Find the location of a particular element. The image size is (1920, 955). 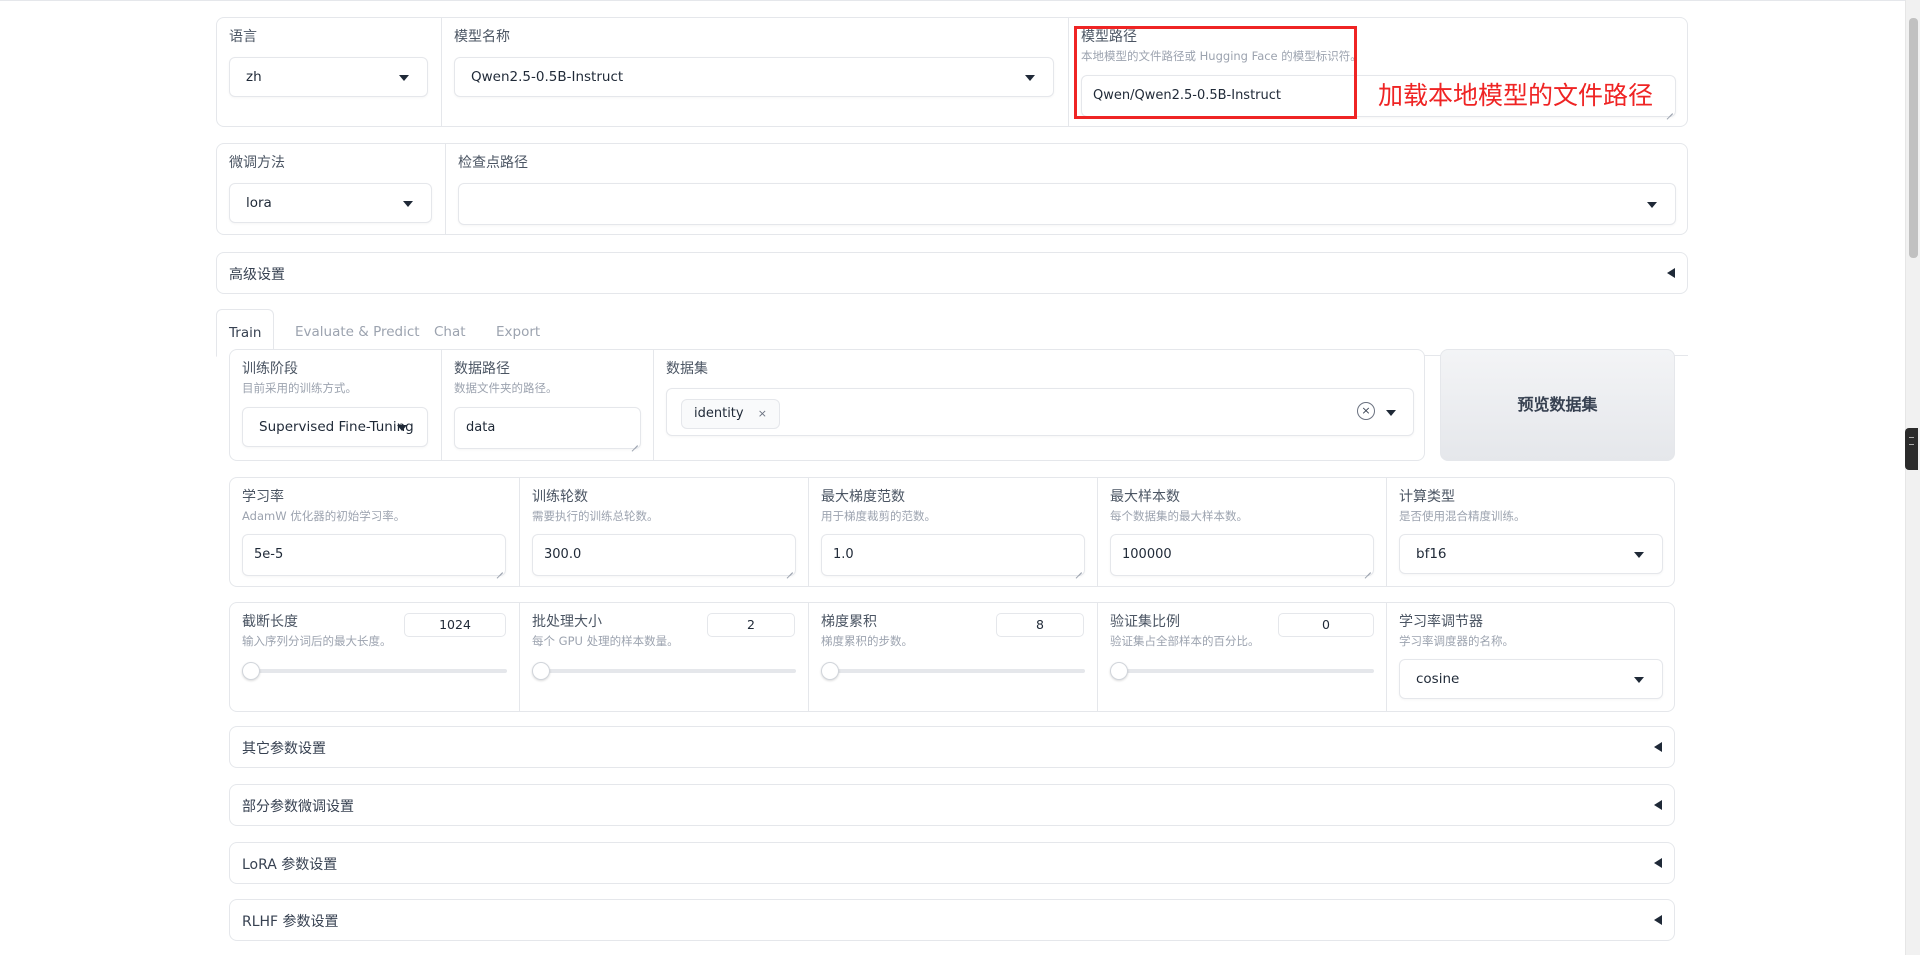

compute-type-cell: 计算类型 是否使用混合精度训练。 bf16 is located at coordinates (1530, 532).